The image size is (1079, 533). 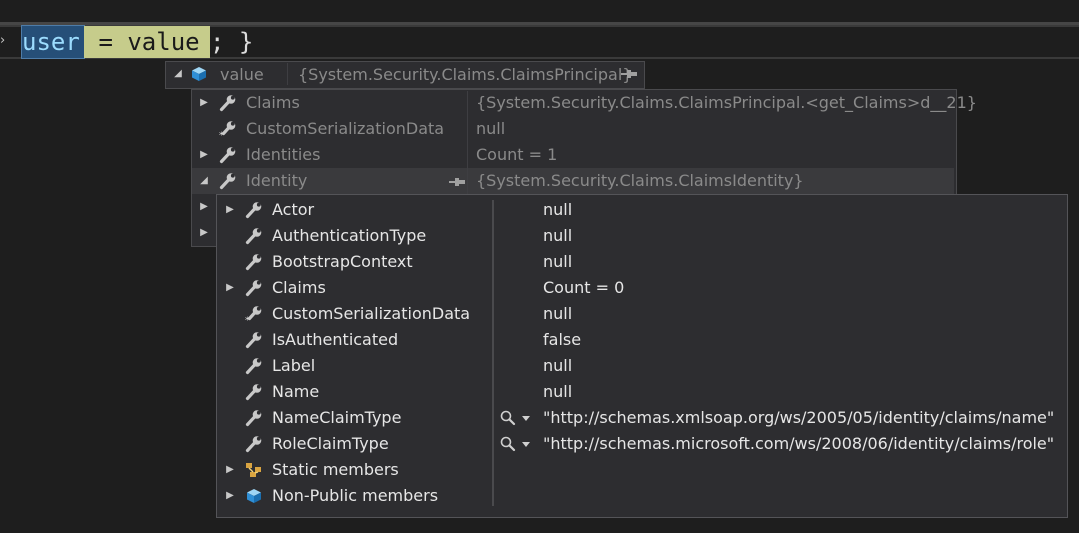 I want to click on member-name: Name, so click(x=296, y=391).